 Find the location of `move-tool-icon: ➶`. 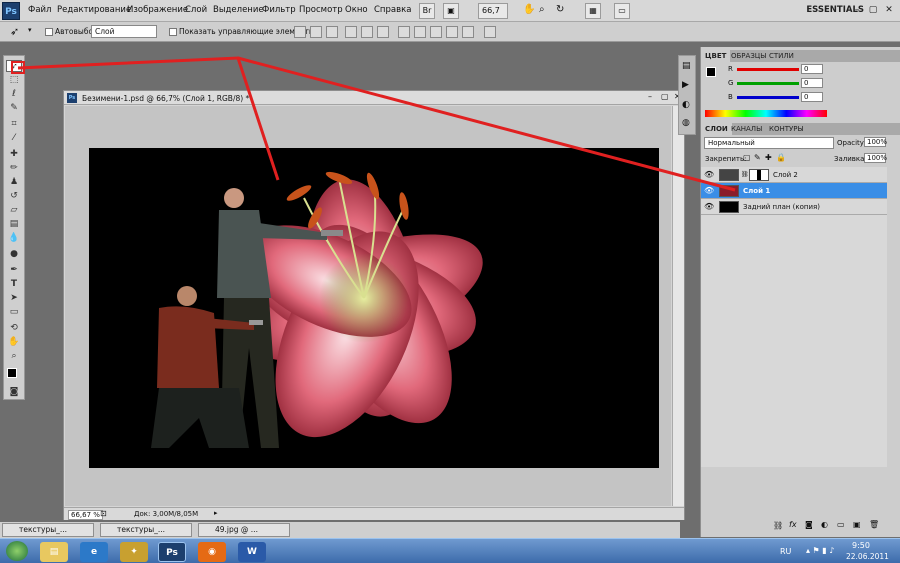

move-tool-icon: ➶ is located at coordinates (14, 31).